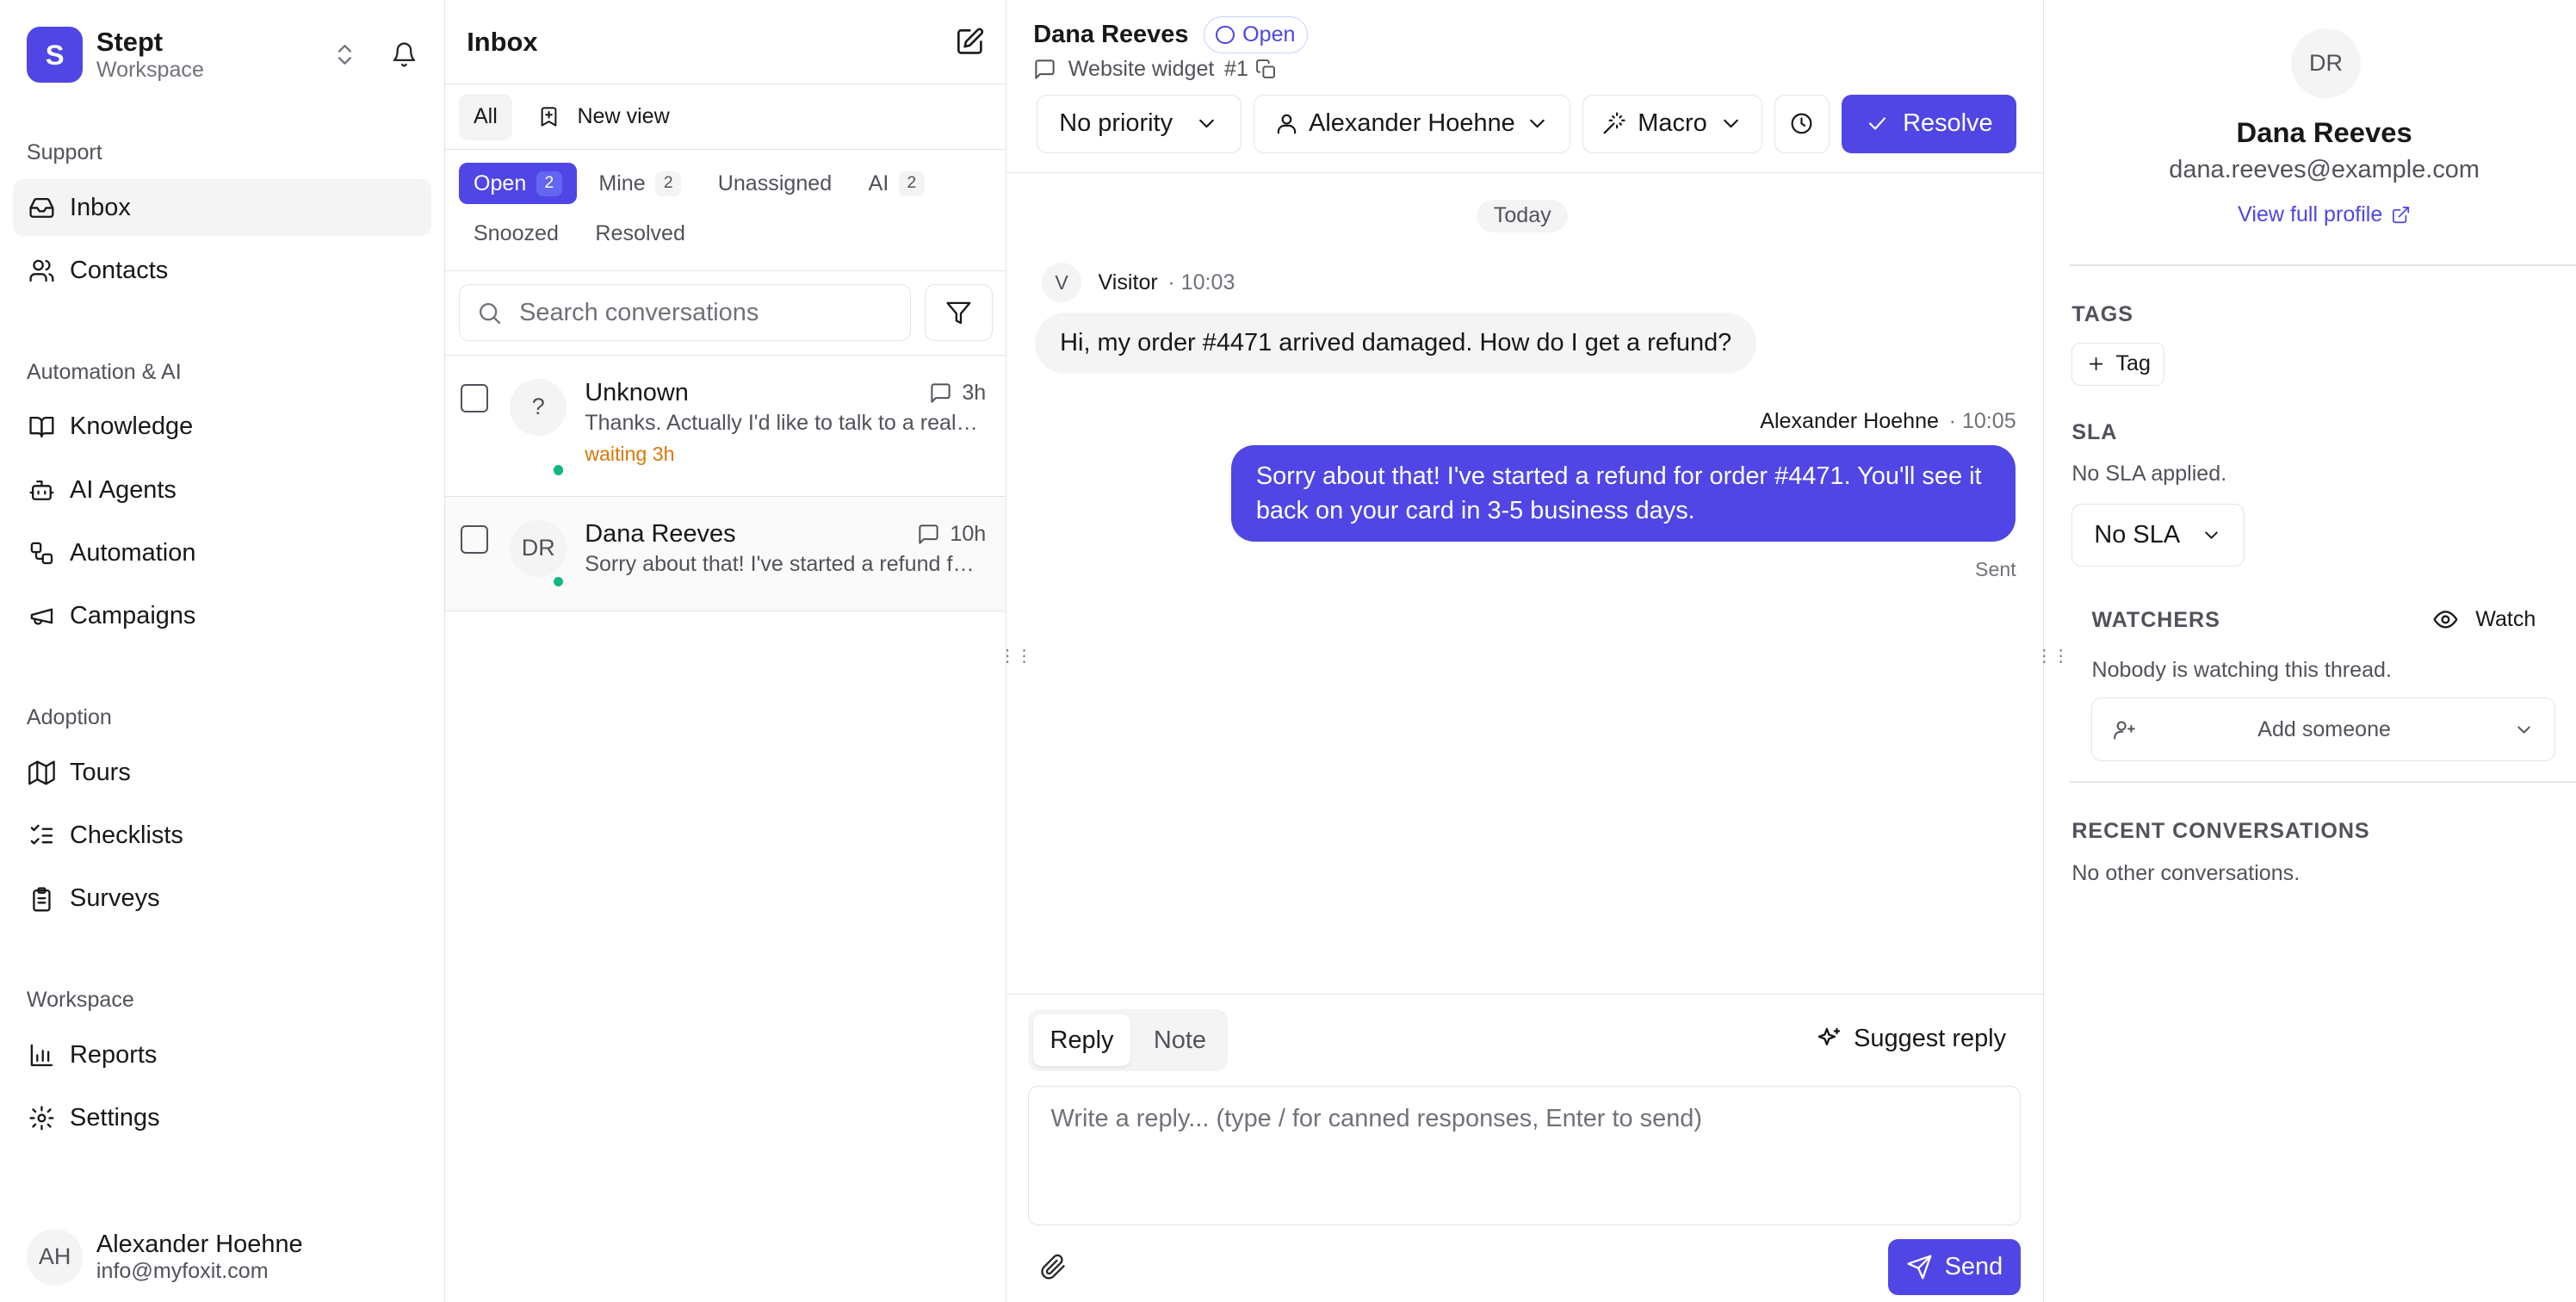  Describe the element at coordinates (1911, 1039) in the screenshot. I see `suggest-reply-button: Suggest reply` at that location.